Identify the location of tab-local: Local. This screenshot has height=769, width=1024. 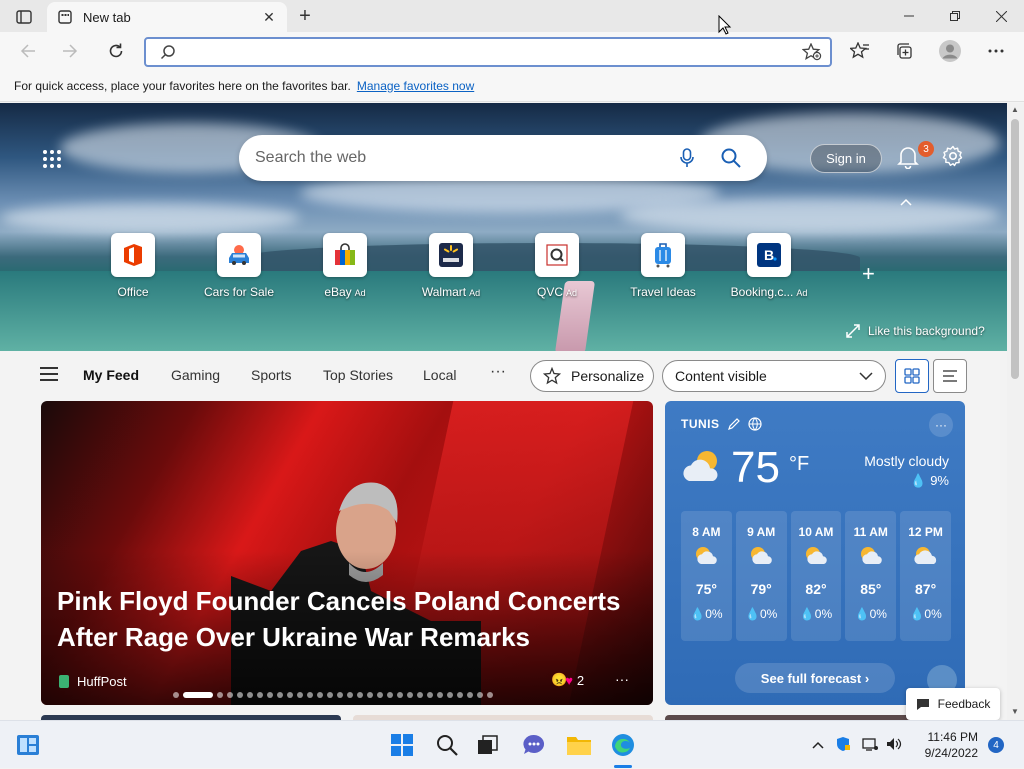
(439, 375).